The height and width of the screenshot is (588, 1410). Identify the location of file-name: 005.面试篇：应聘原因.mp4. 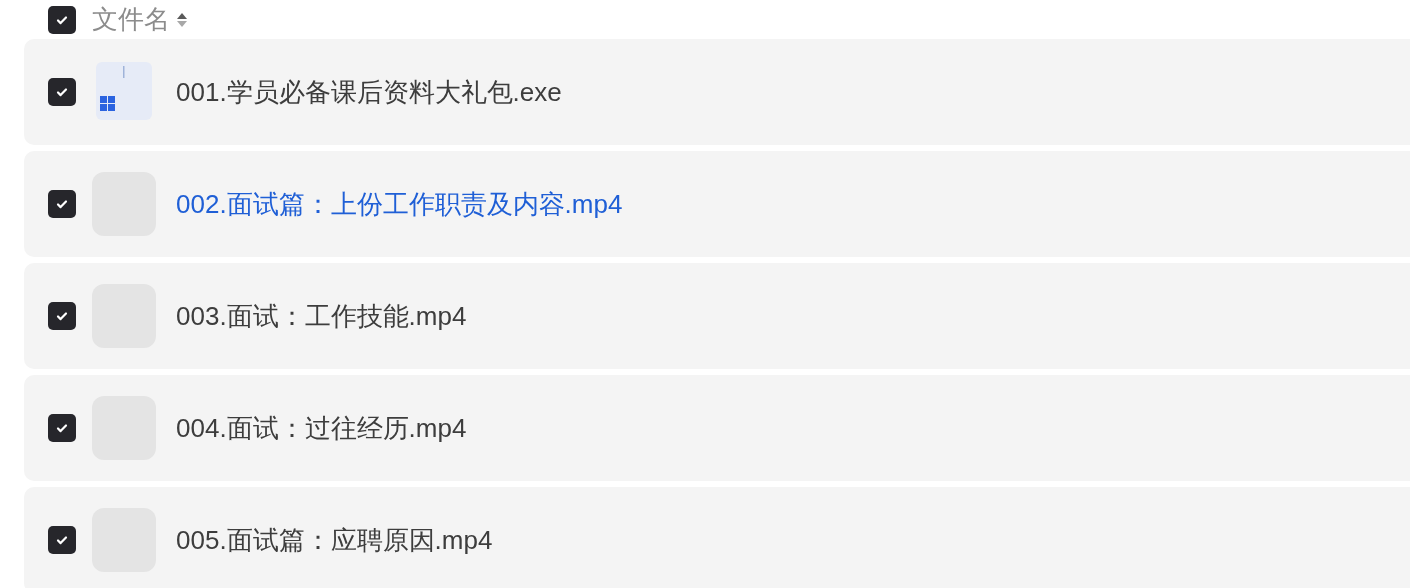
(334, 540).